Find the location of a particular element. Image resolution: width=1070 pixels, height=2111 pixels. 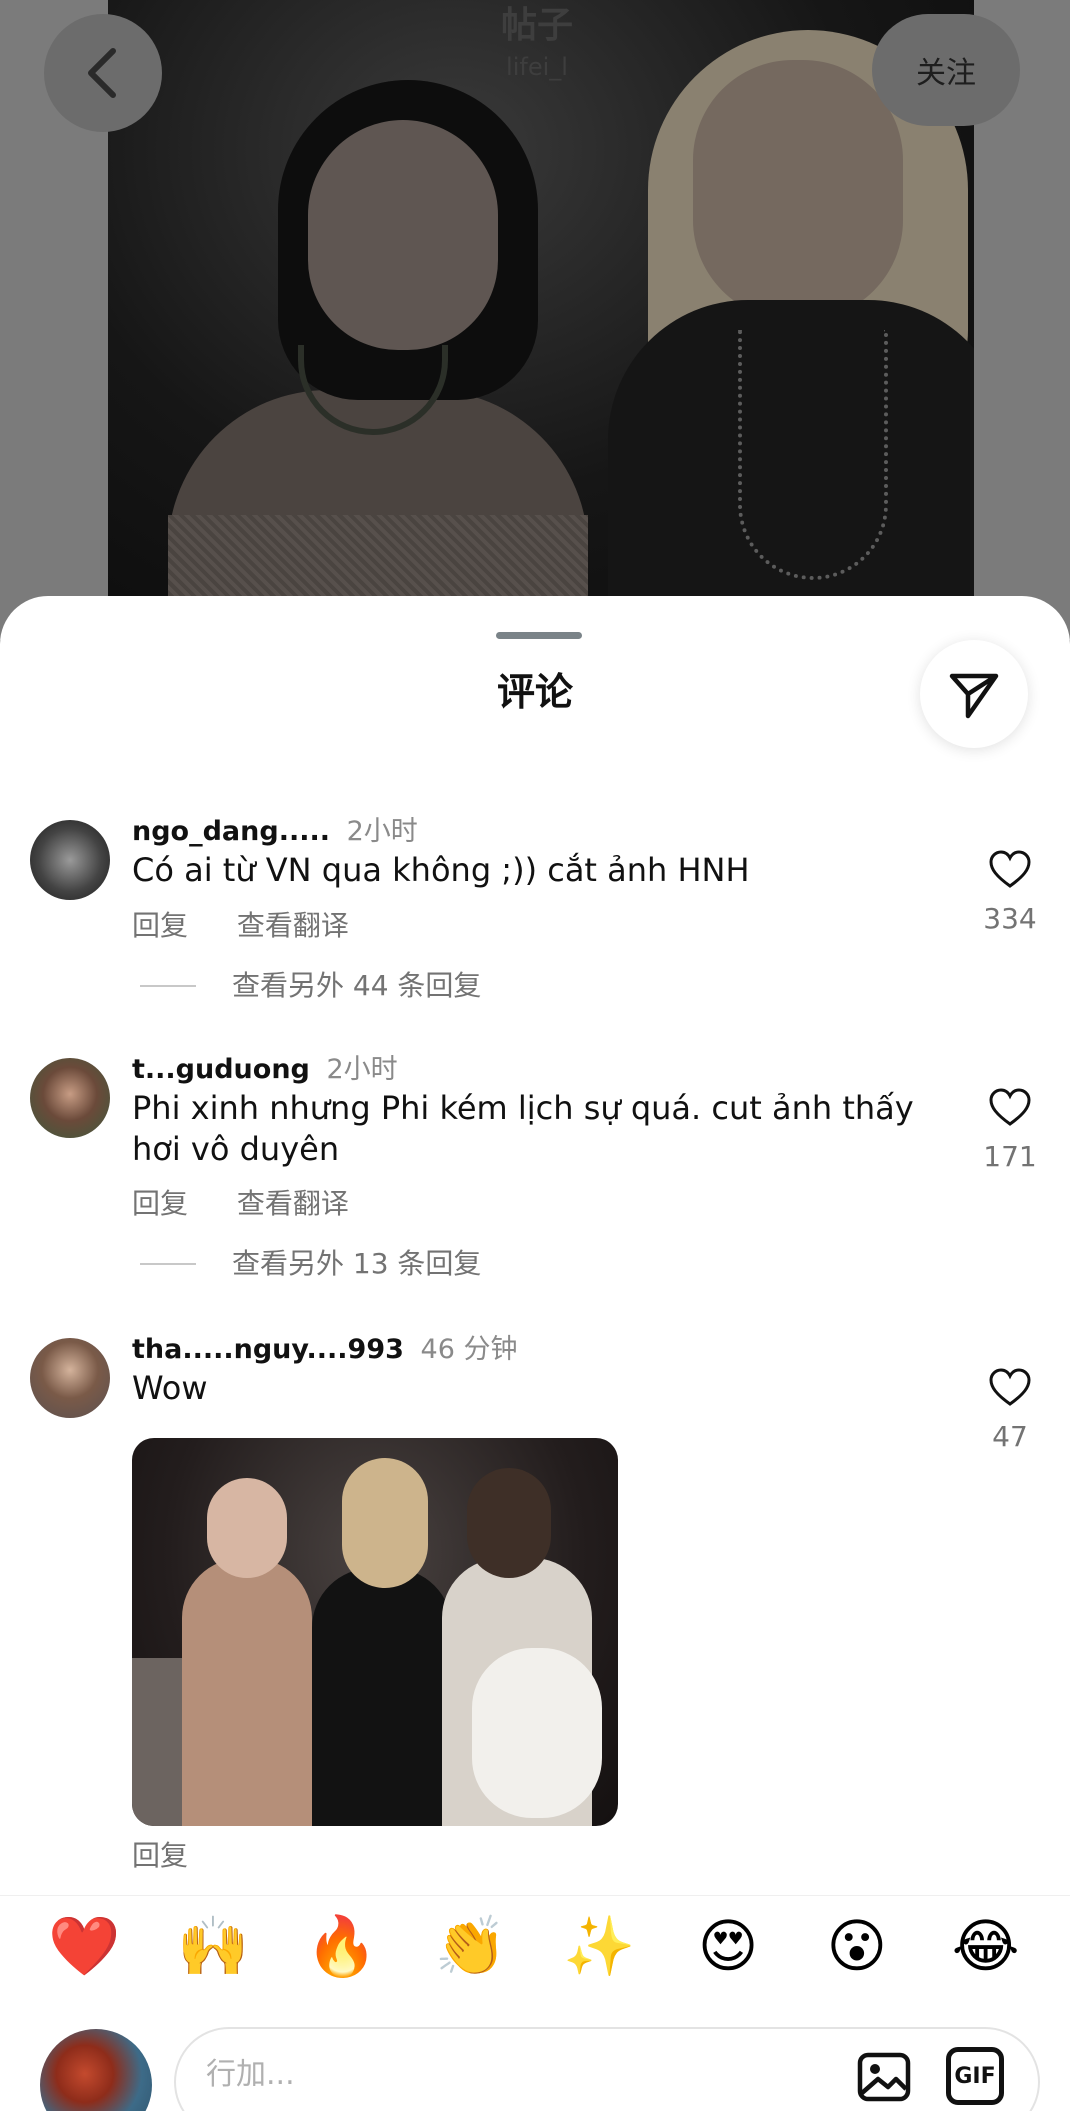

my-avatar is located at coordinates (96, 2070).